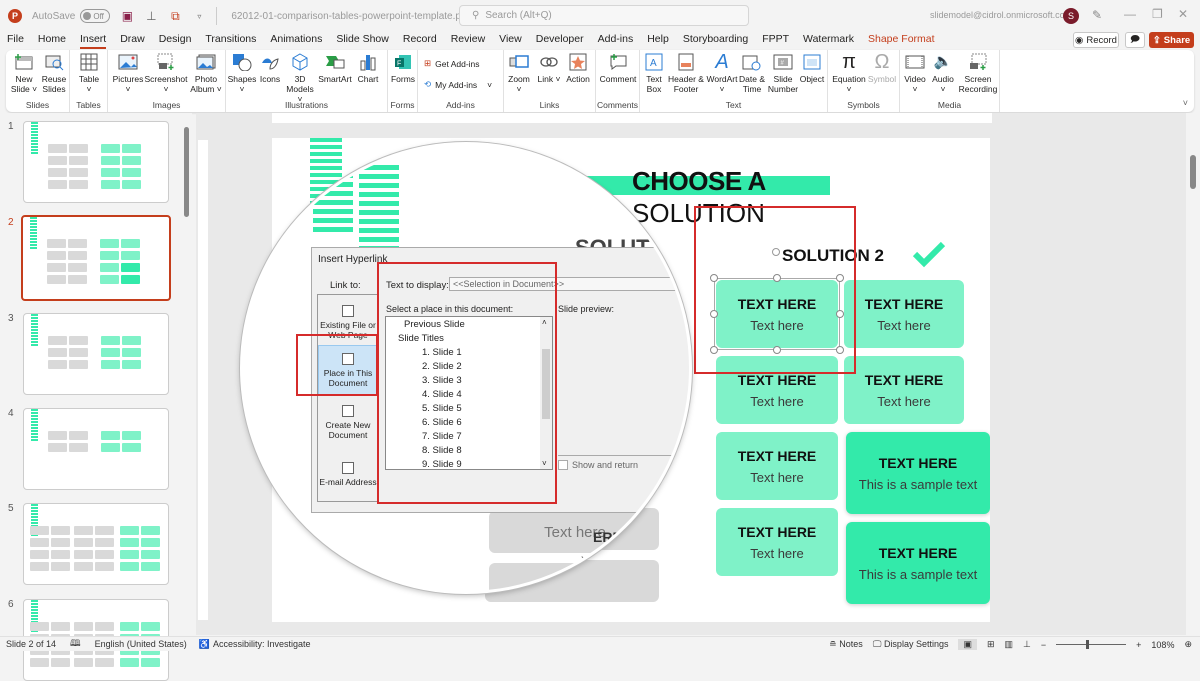 The width and height of the screenshot is (1200, 681). I want to click on menu-tab-watermark: Watermark, so click(828, 40).